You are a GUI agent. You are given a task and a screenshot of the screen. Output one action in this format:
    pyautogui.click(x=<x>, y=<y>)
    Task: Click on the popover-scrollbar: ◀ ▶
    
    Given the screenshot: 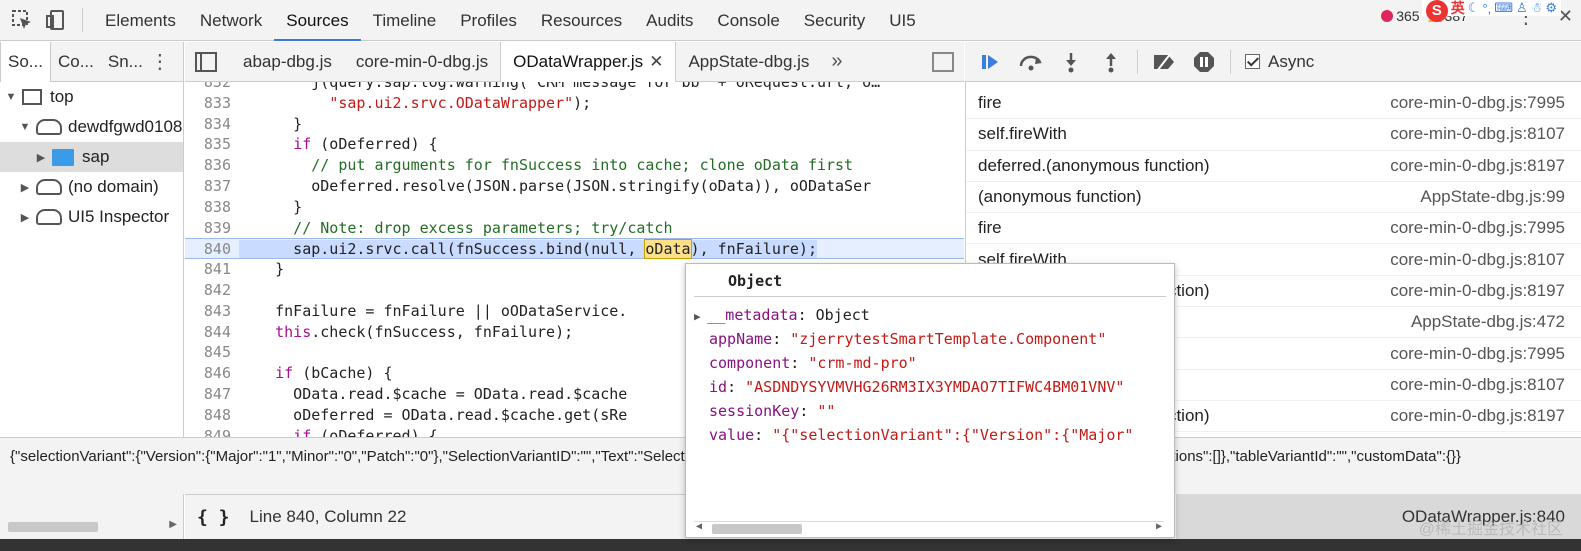 What is the action you would take?
    pyautogui.click(x=929, y=528)
    